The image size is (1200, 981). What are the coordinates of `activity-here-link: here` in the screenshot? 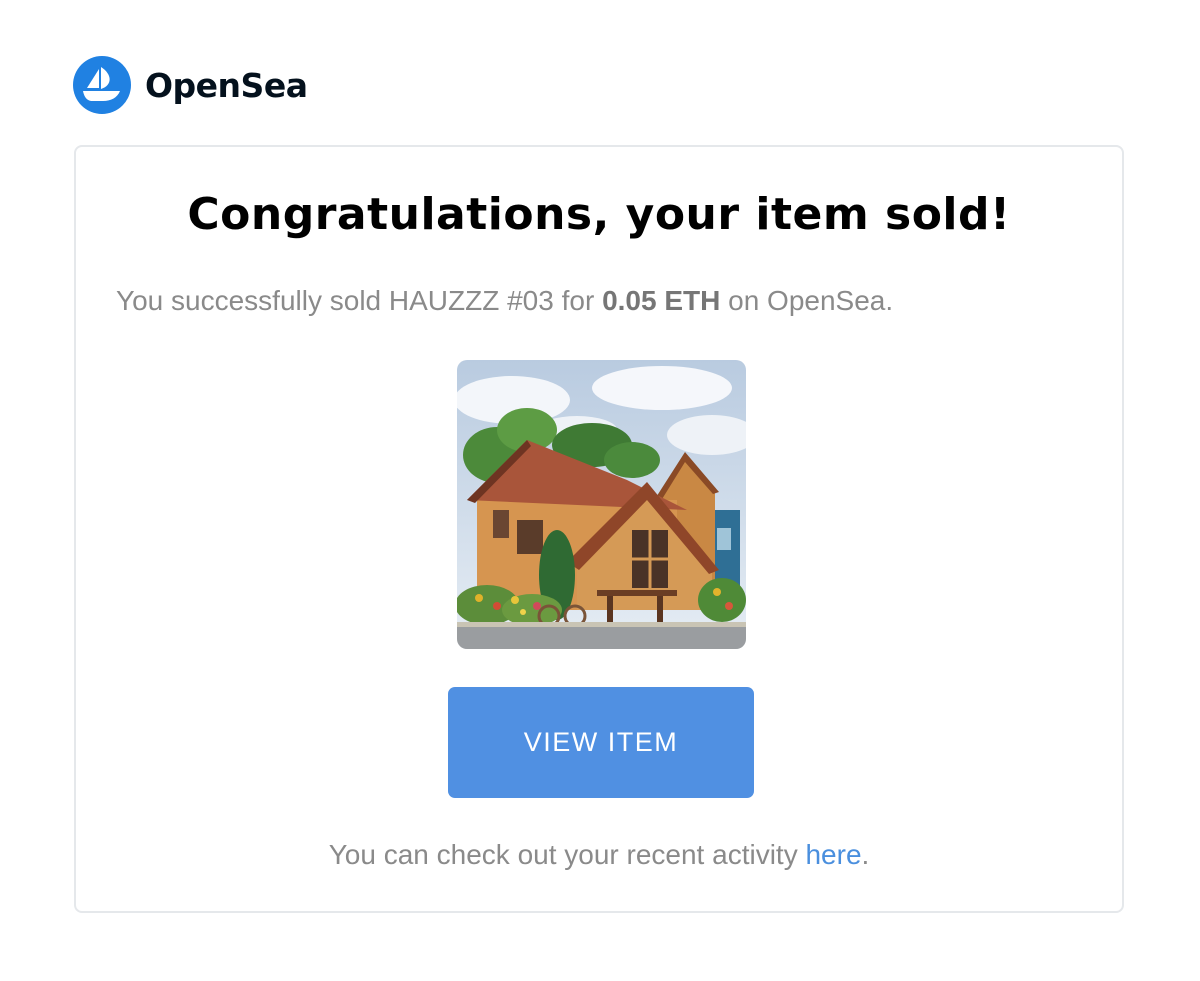 It's located at (833, 854).